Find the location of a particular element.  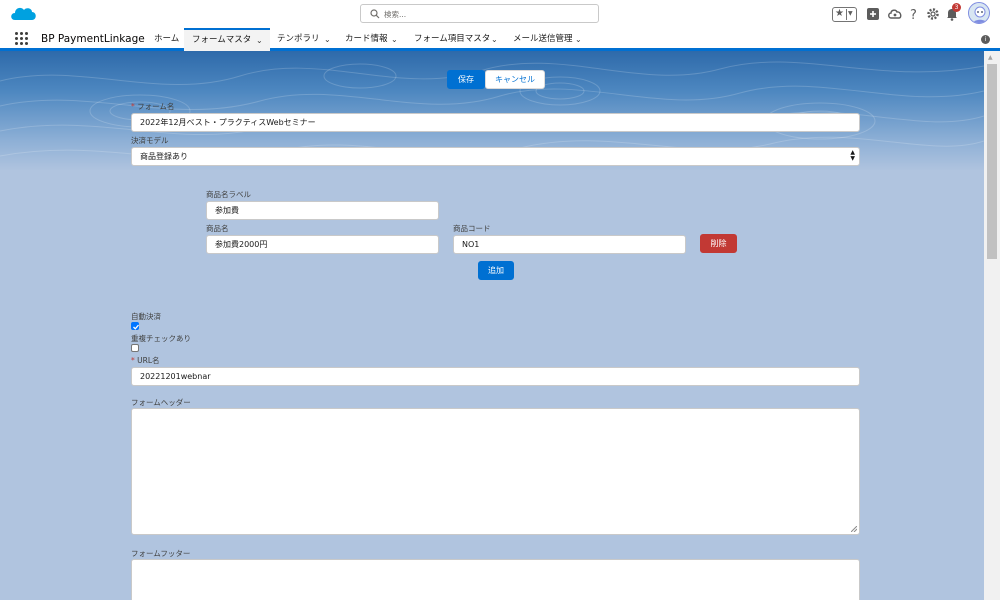

tab-label: メール送信管理 is located at coordinates (543, 39).